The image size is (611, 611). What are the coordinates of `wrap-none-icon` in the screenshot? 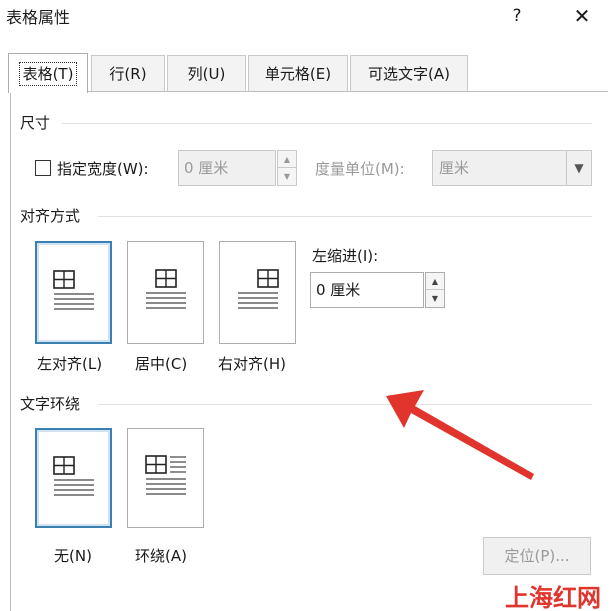 It's located at (73, 476).